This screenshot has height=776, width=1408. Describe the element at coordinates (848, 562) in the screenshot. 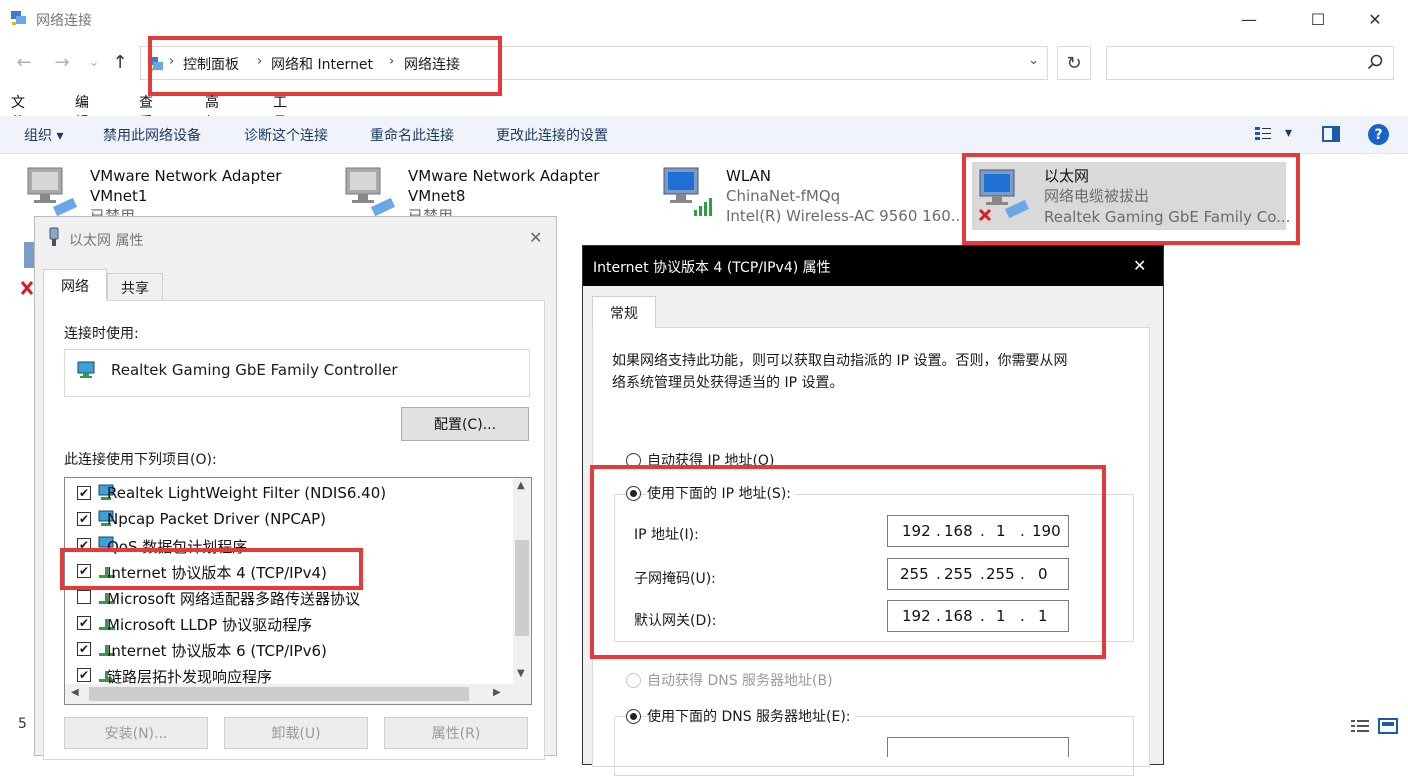

I see `highlight-ip-settings` at that location.